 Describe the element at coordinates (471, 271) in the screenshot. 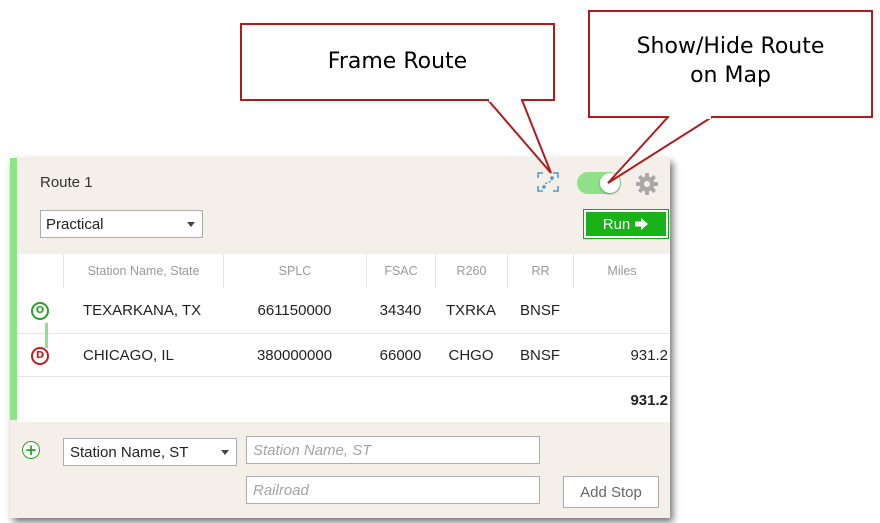

I see `header-r260: R260` at that location.